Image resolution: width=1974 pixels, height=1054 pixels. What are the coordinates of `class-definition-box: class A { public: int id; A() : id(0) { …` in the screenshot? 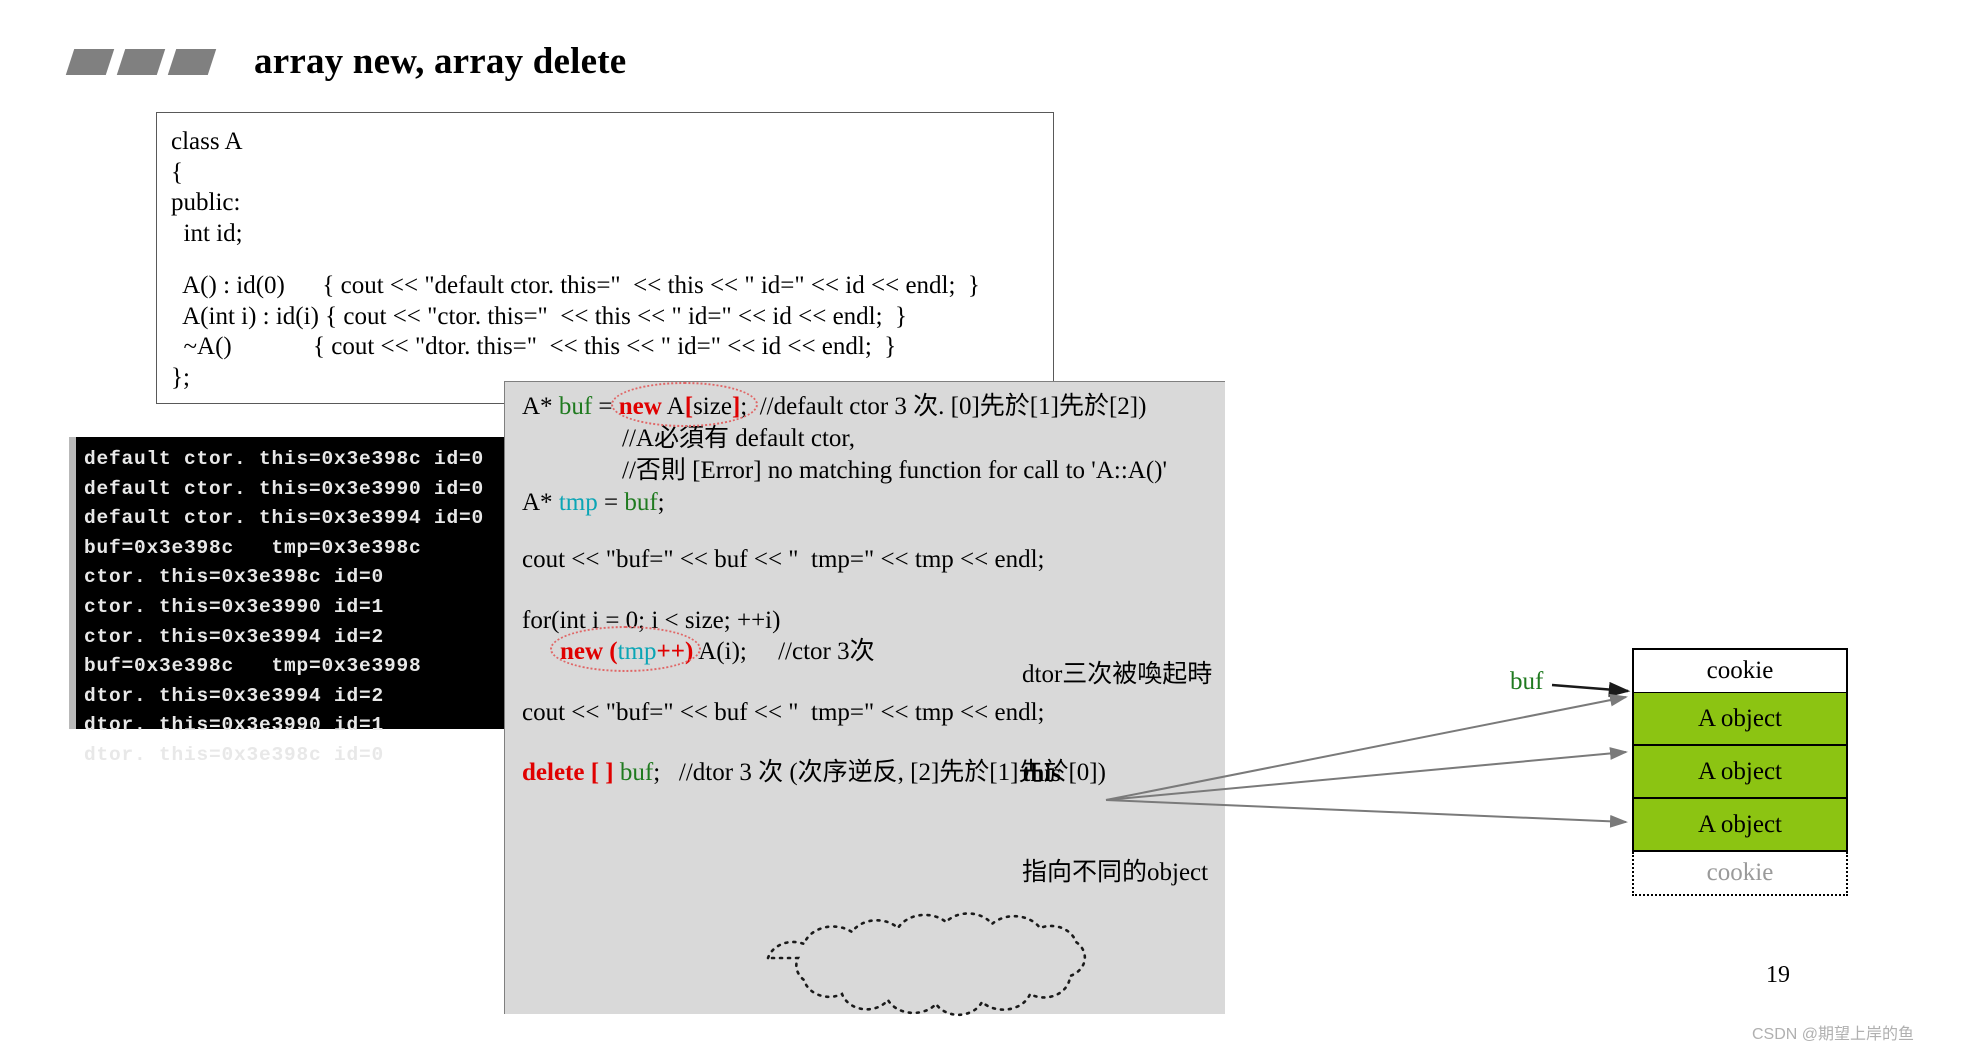 It's located at (605, 258).